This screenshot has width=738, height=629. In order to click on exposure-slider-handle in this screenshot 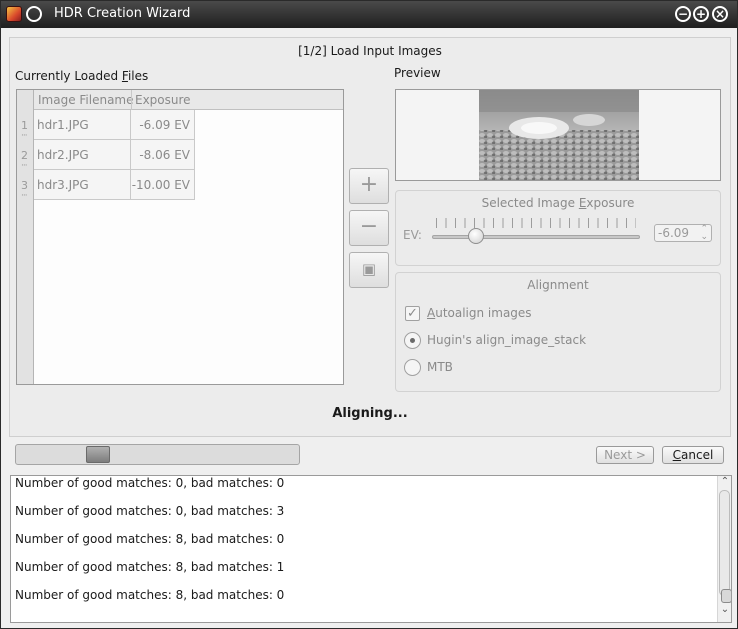, I will do `click(476, 236)`.